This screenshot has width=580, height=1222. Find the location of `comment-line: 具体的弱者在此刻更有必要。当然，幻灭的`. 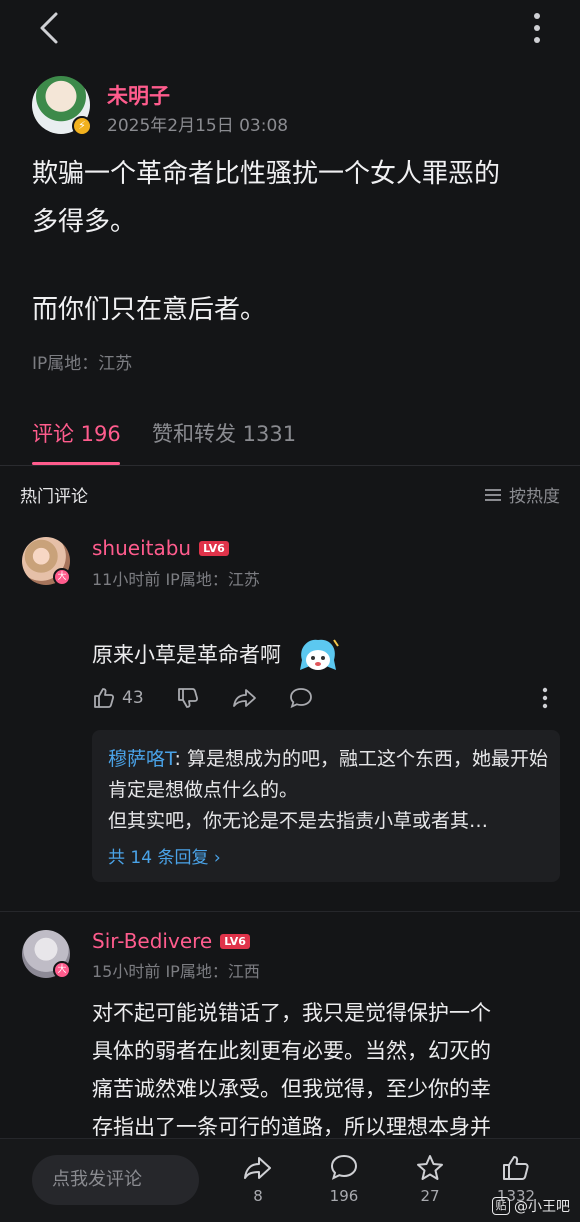

comment-line: 具体的弱者在此刻更有必要。当然，幻灭的 is located at coordinates (291, 1051).